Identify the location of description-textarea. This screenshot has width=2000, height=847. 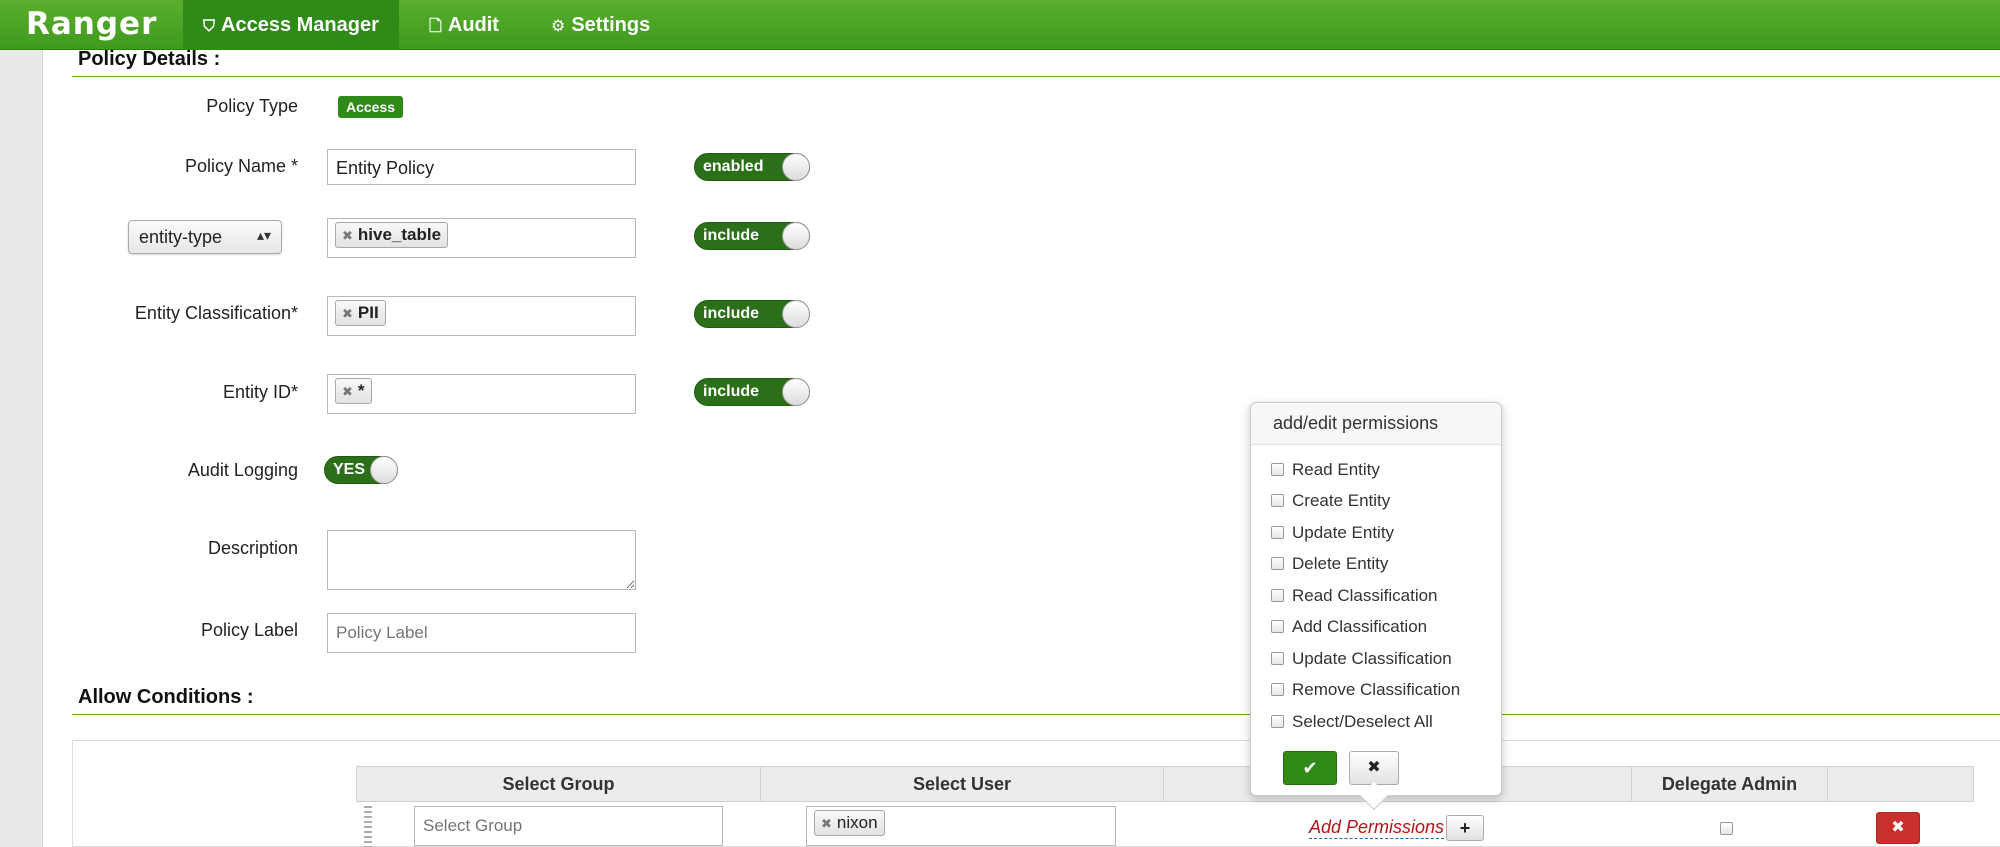
(481, 560).